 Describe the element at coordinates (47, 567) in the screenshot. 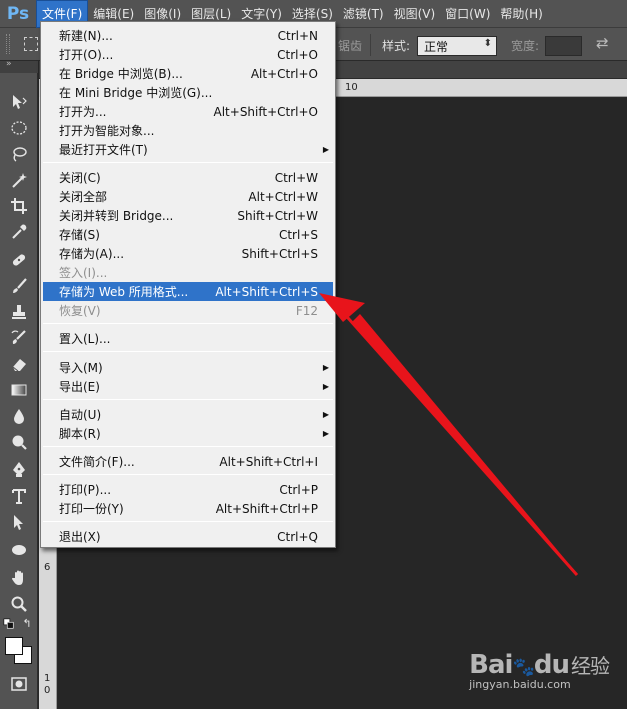

I see `ruler-tick-label: 6` at that location.